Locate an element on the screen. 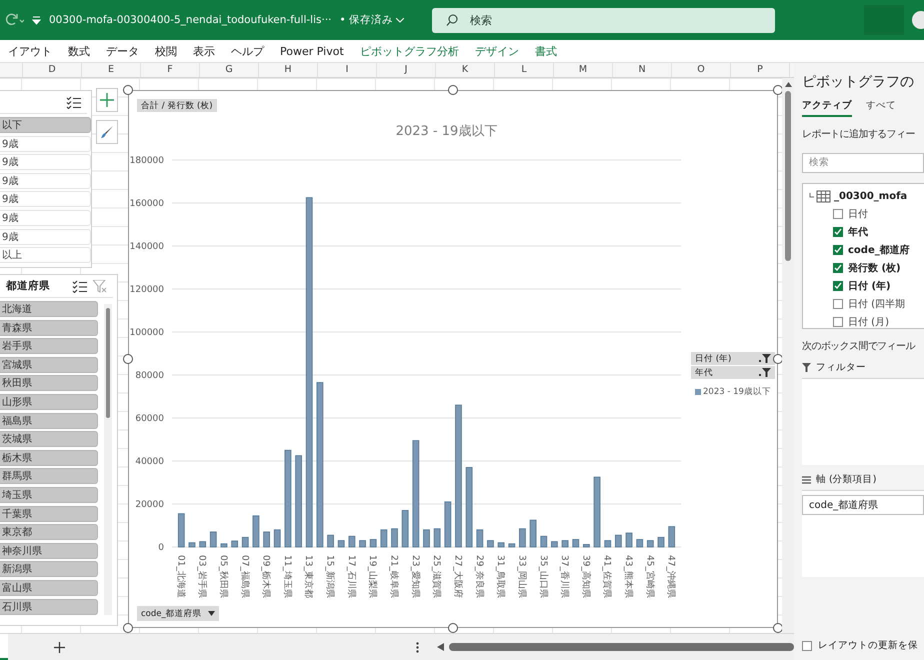  column-header: G is located at coordinates (229, 70).